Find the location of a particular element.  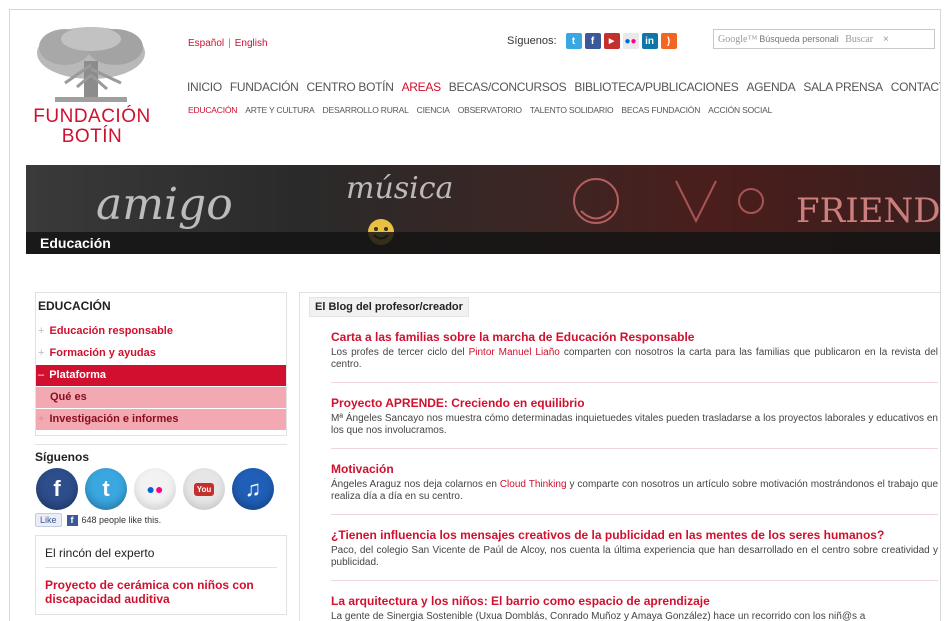

search-clear-button: × is located at coordinates (886, 39).